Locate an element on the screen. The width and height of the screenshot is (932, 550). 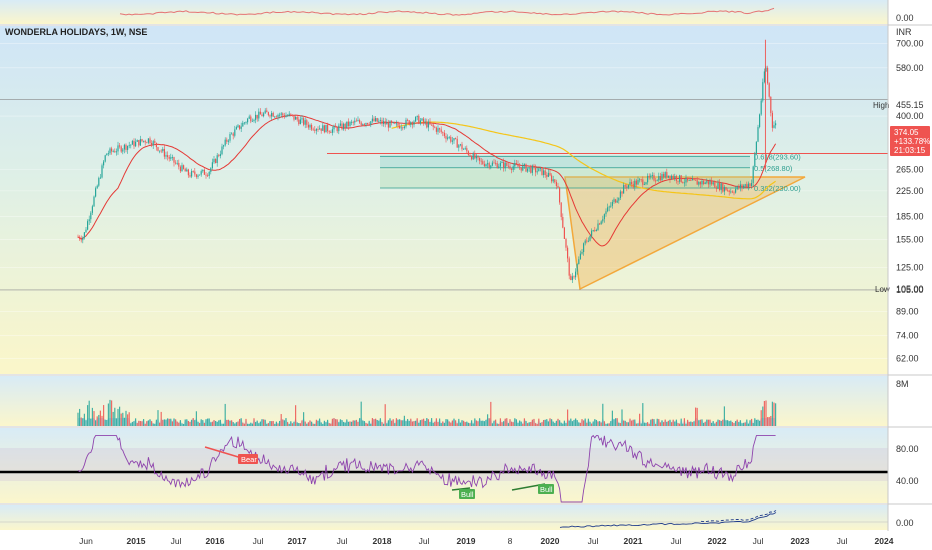
rsi-lower-label: 40.00 is located at coordinates (907, 481).